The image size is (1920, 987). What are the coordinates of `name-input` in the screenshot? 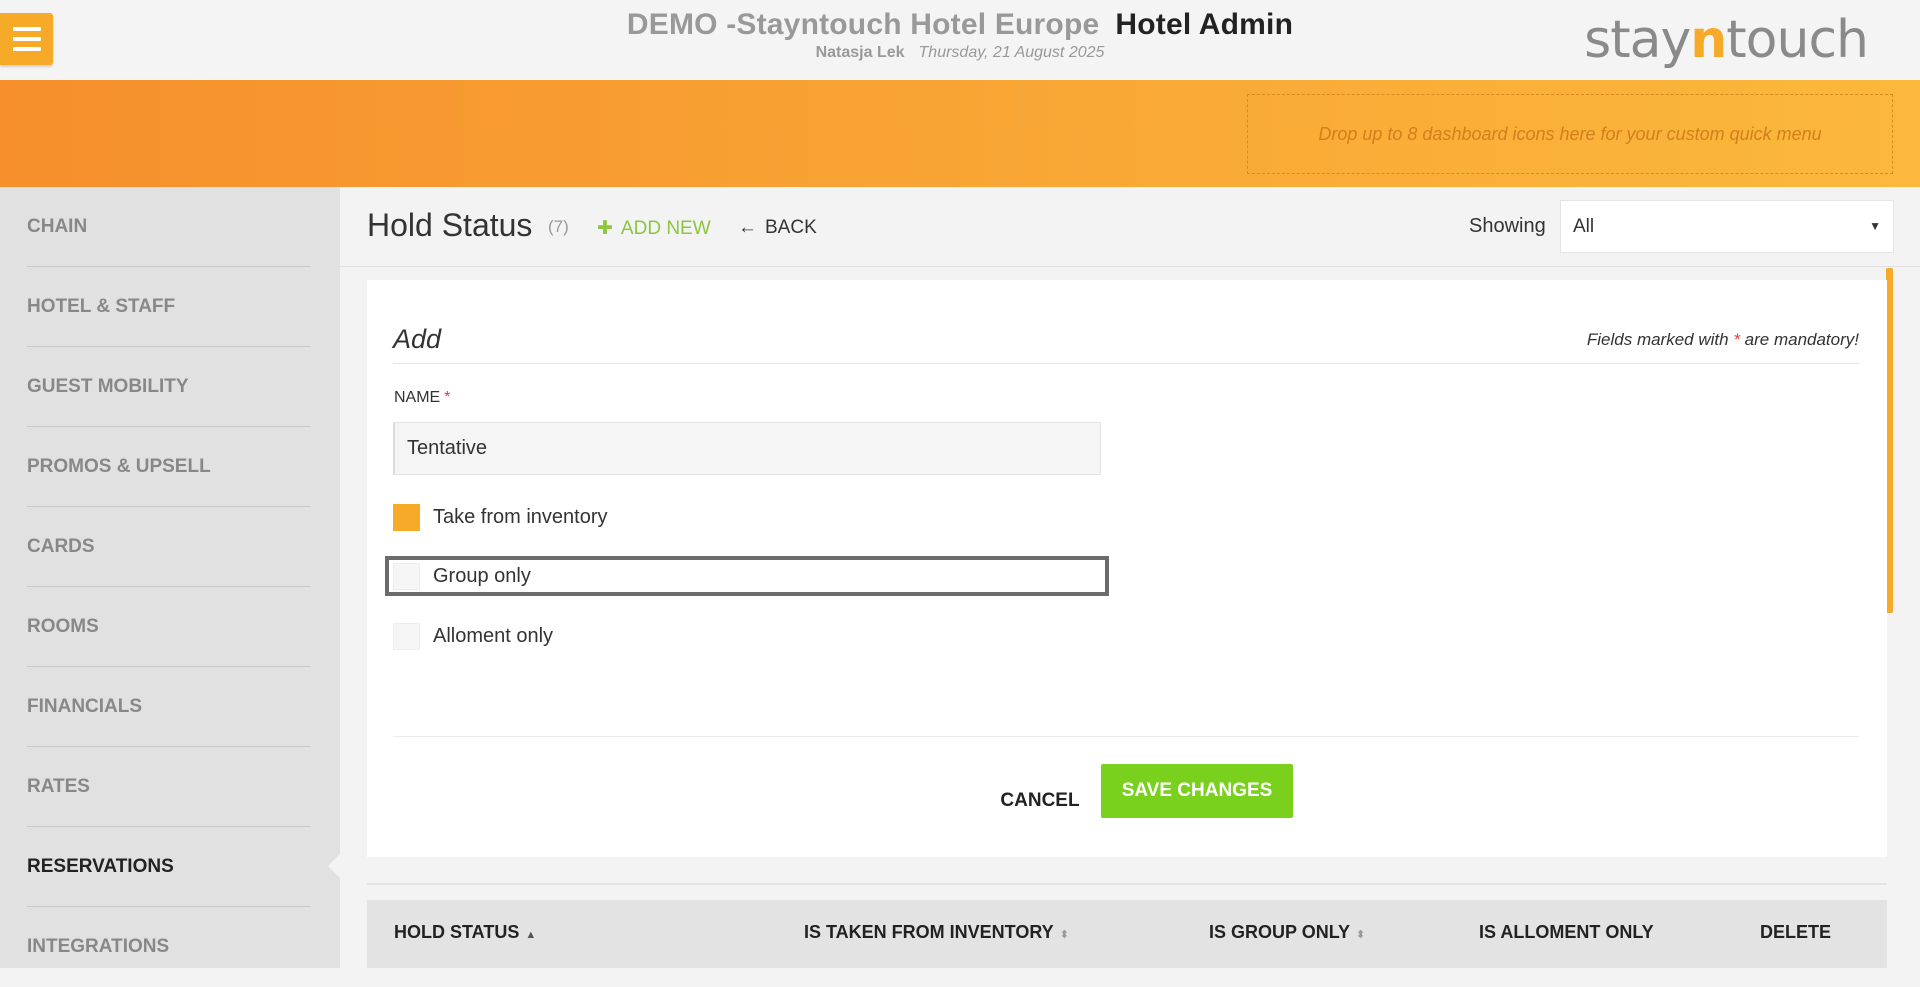 It's located at (747, 448).